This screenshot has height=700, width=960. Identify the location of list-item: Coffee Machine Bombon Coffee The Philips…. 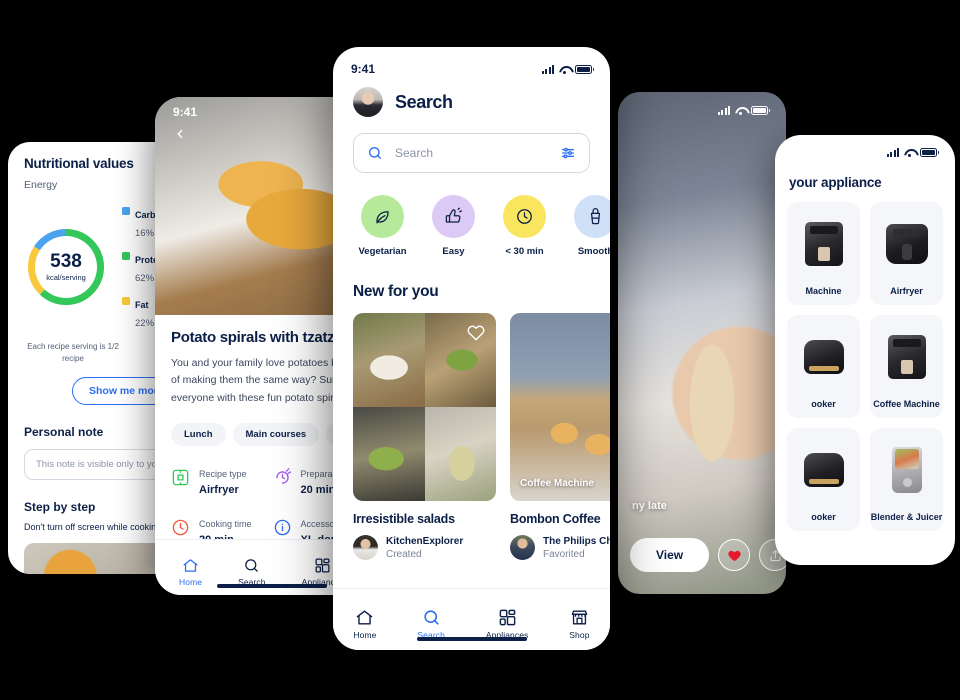
(560, 436).